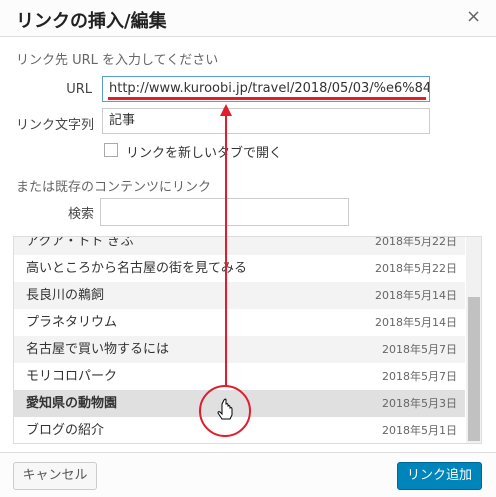 This screenshot has height=497, width=496. What do you see at coordinates (226, 110) in the screenshot?
I see `annotation-arrow-head` at bounding box center [226, 110].